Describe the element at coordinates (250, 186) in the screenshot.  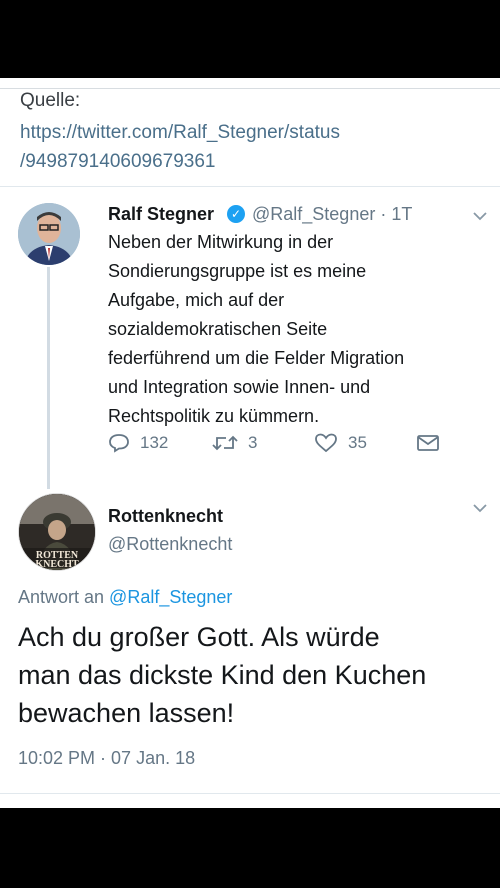
I see `source-divider` at that location.